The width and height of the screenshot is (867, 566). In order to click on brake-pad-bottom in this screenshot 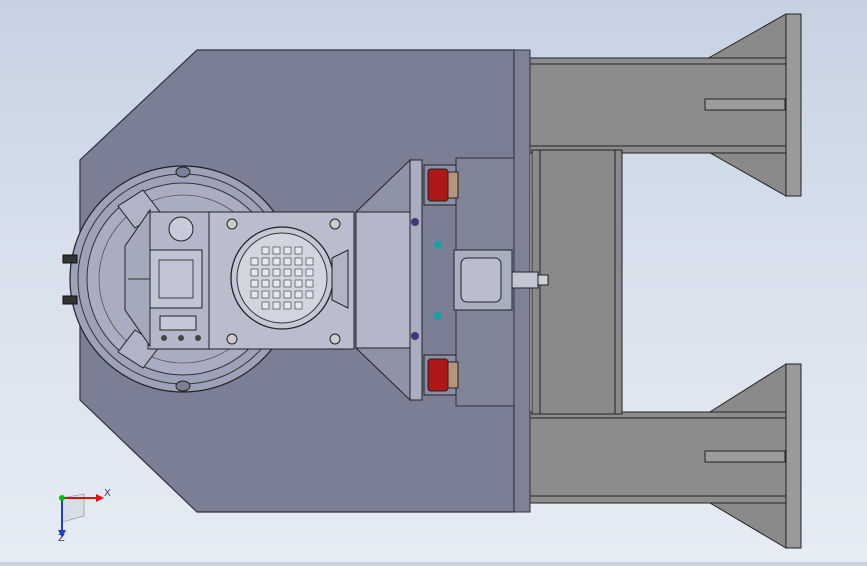, I will do `click(441, 375)`.